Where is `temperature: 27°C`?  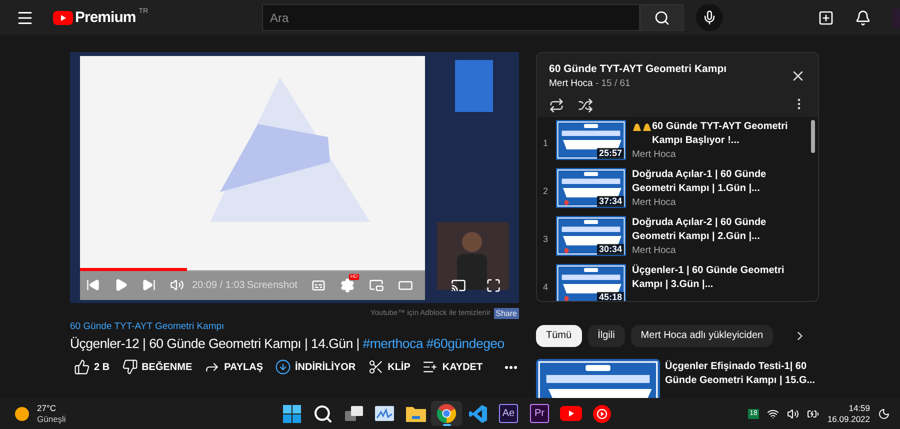 temperature: 27°C is located at coordinates (47, 408).